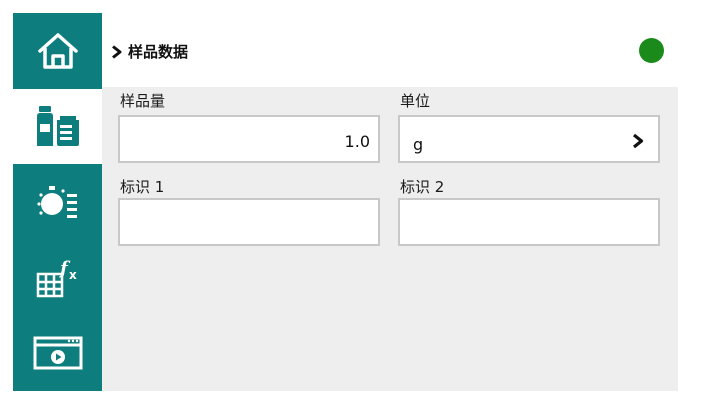  I want to click on table-function-icon: f x, so click(58, 278).